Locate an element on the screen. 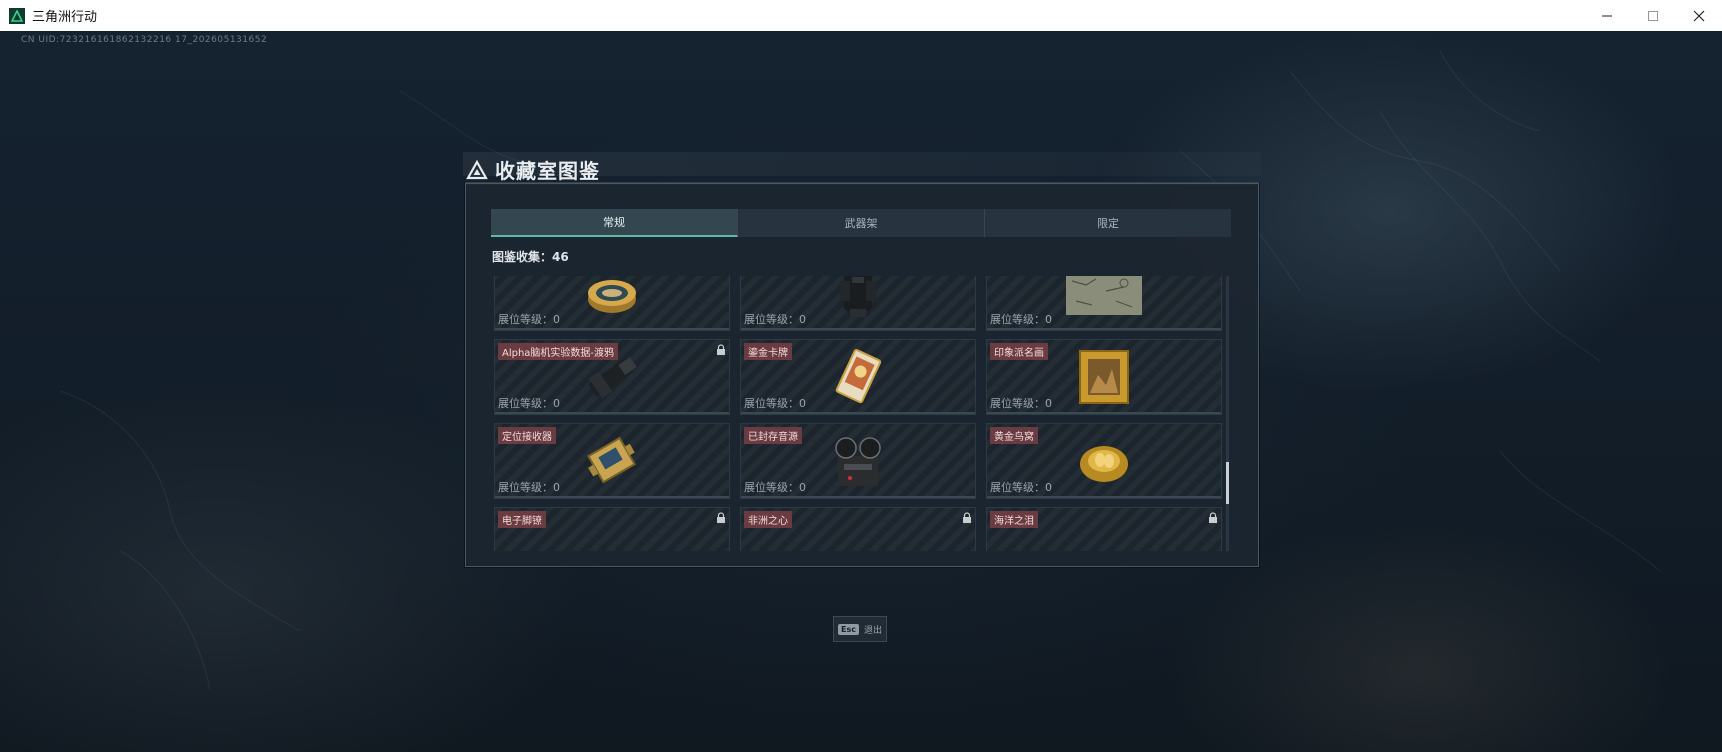  window-title: 三角洲行动 is located at coordinates (65, 17).